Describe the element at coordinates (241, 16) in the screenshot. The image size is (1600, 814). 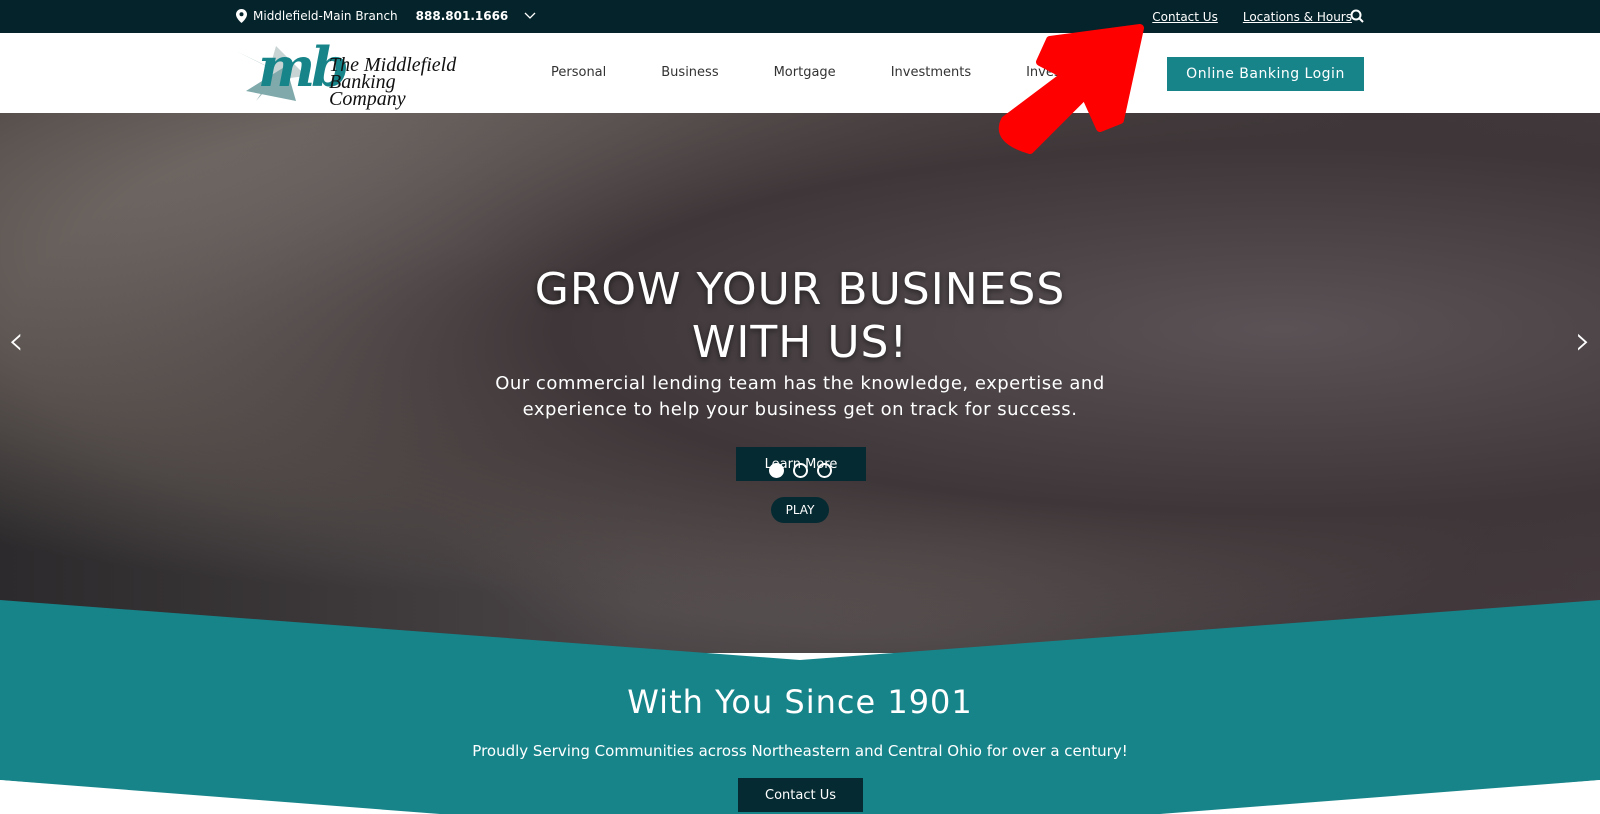
I see `location-pin-icon` at that location.